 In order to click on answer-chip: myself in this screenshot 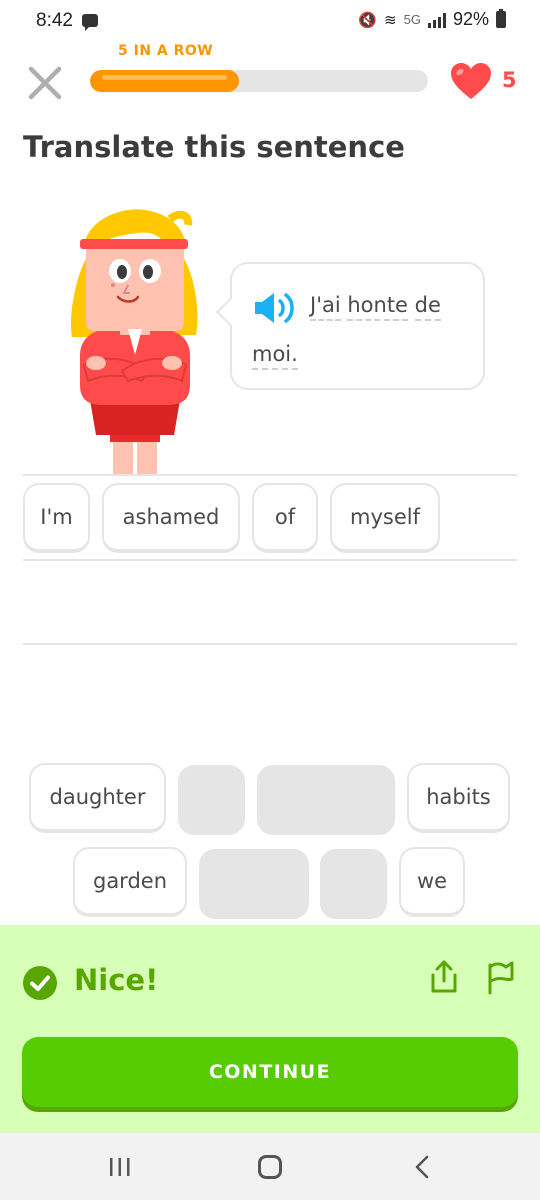, I will do `click(385, 518)`.